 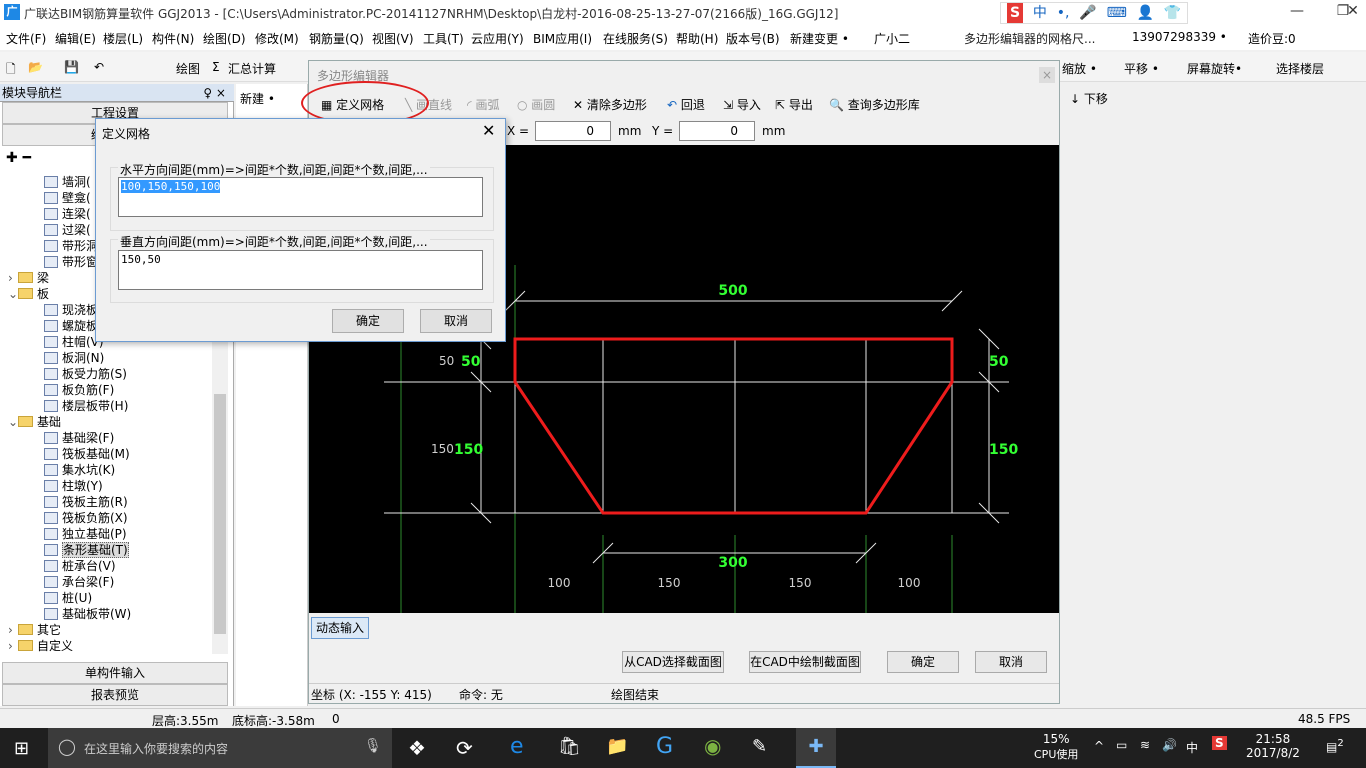 I want to click on tree-item: 墙洞(, so click(x=67, y=182).